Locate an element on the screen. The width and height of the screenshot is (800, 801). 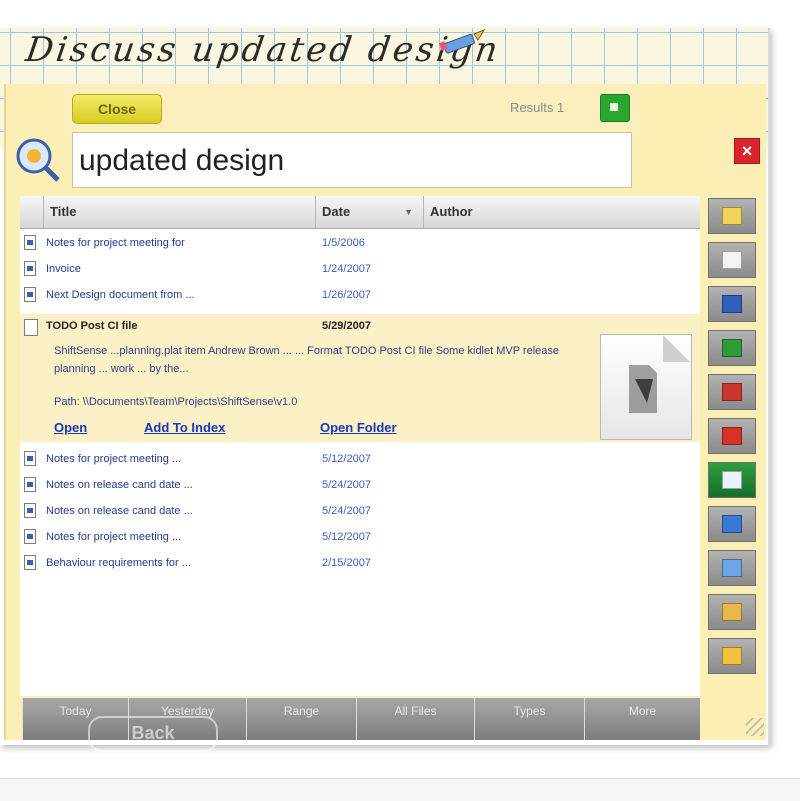
expanded-title: TODO Post CI file is located at coordinates (92, 326).